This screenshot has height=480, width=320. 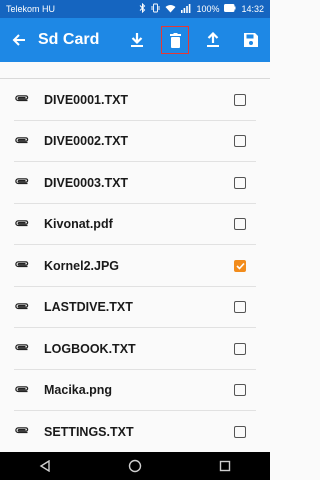 I want to click on page-title: Sd Card, so click(x=69, y=39).